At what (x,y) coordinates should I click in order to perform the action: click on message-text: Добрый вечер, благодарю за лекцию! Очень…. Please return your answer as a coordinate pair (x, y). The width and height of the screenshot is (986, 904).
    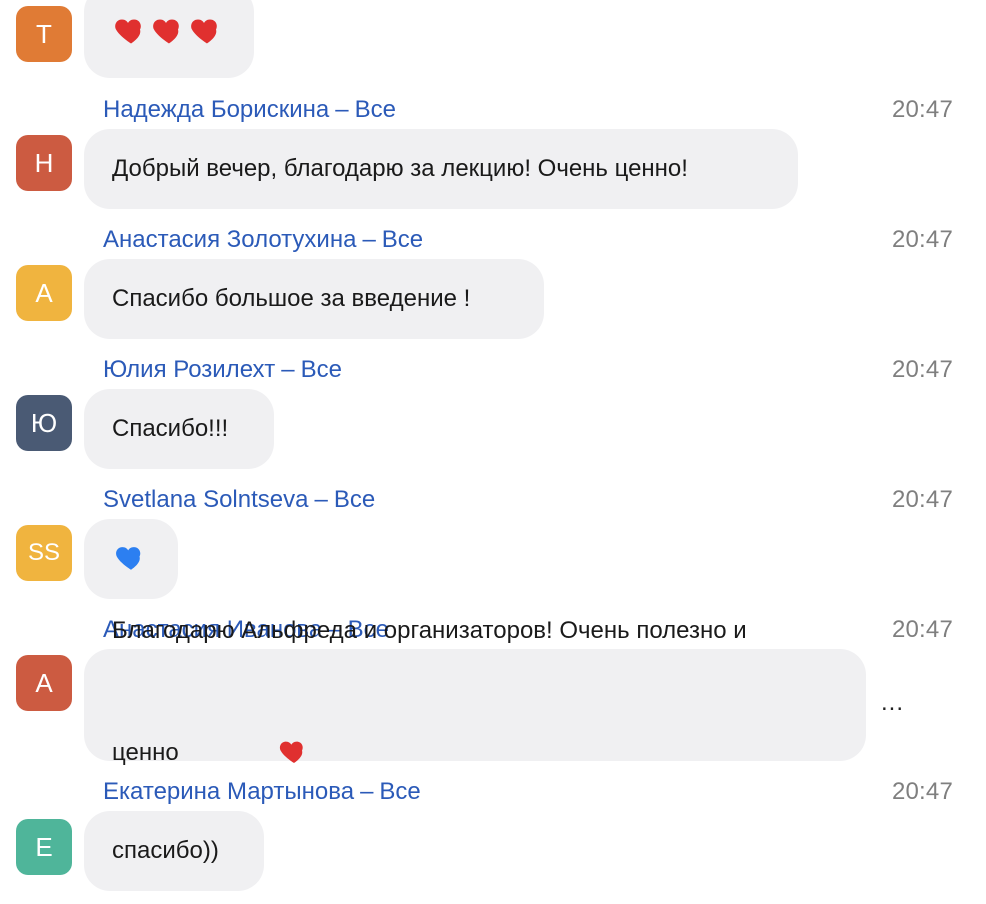
    Looking at the image, I should click on (400, 168).